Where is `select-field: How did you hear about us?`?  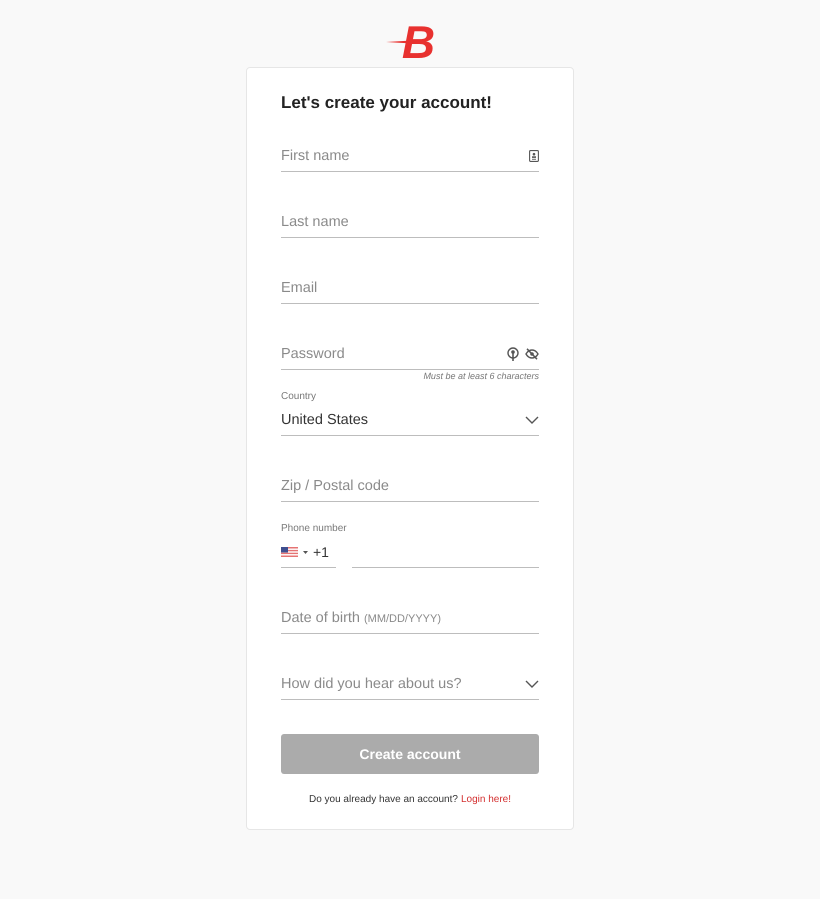 select-field: How did you hear about us? is located at coordinates (410, 684).